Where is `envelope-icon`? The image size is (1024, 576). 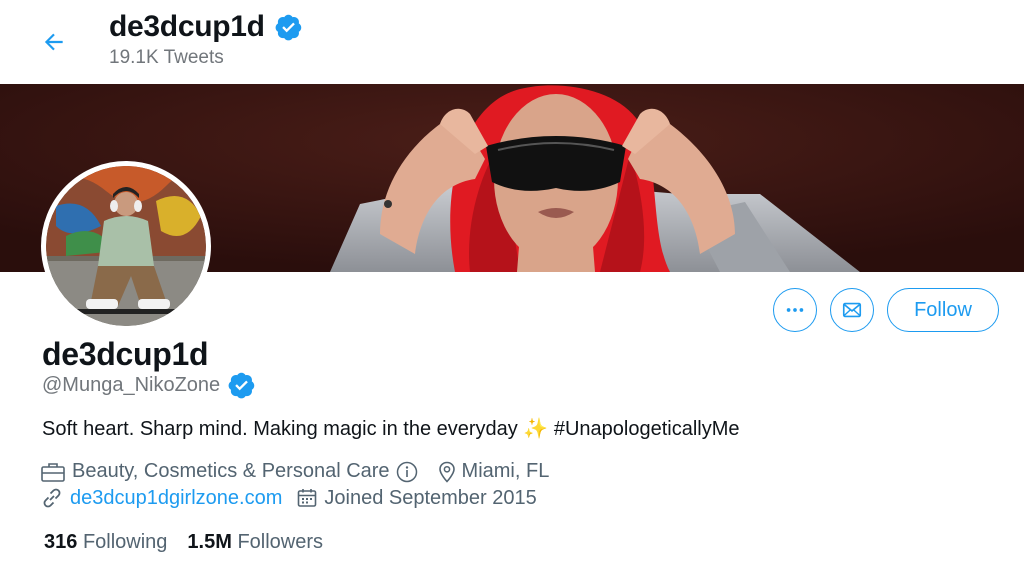 envelope-icon is located at coordinates (852, 310).